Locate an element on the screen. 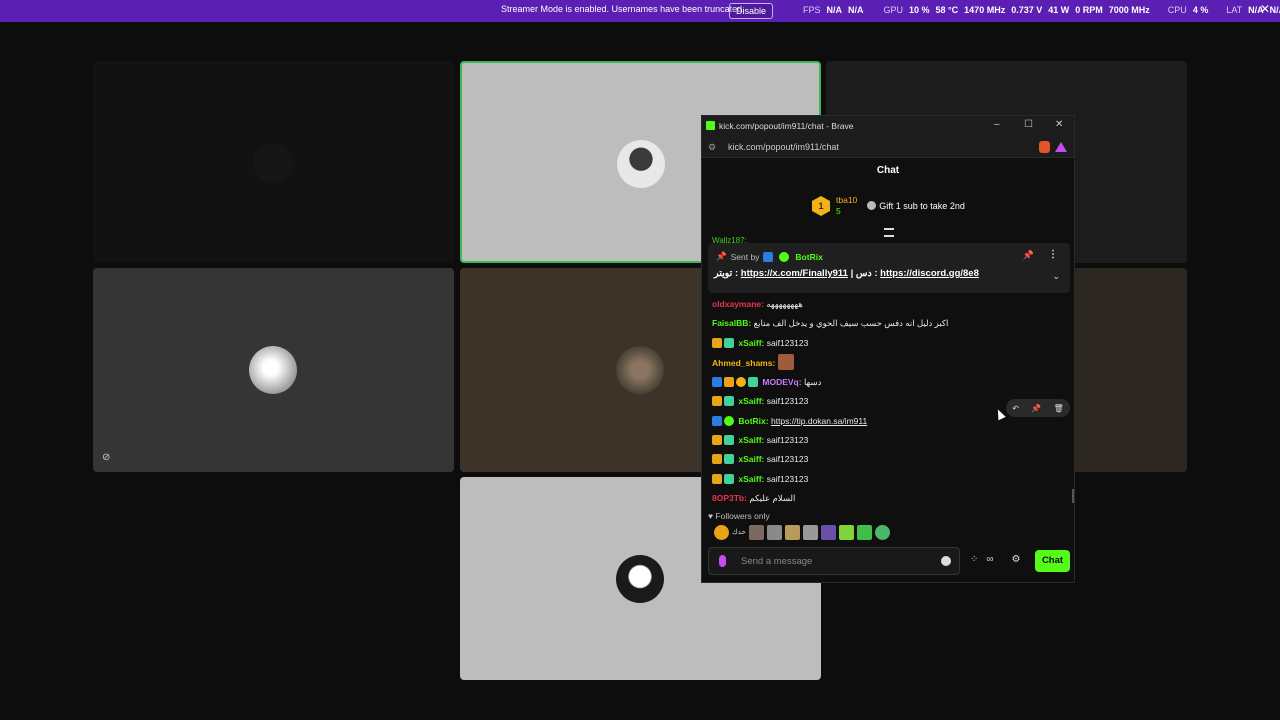 This screenshot has width=1280, height=720. chat-message: 8OP3Tb: السلام عليكم is located at coordinates (753, 498).